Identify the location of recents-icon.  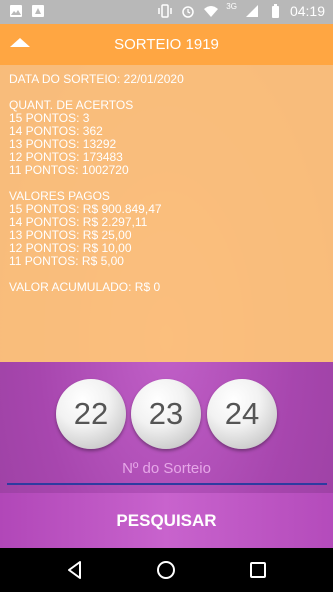
(258, 570).